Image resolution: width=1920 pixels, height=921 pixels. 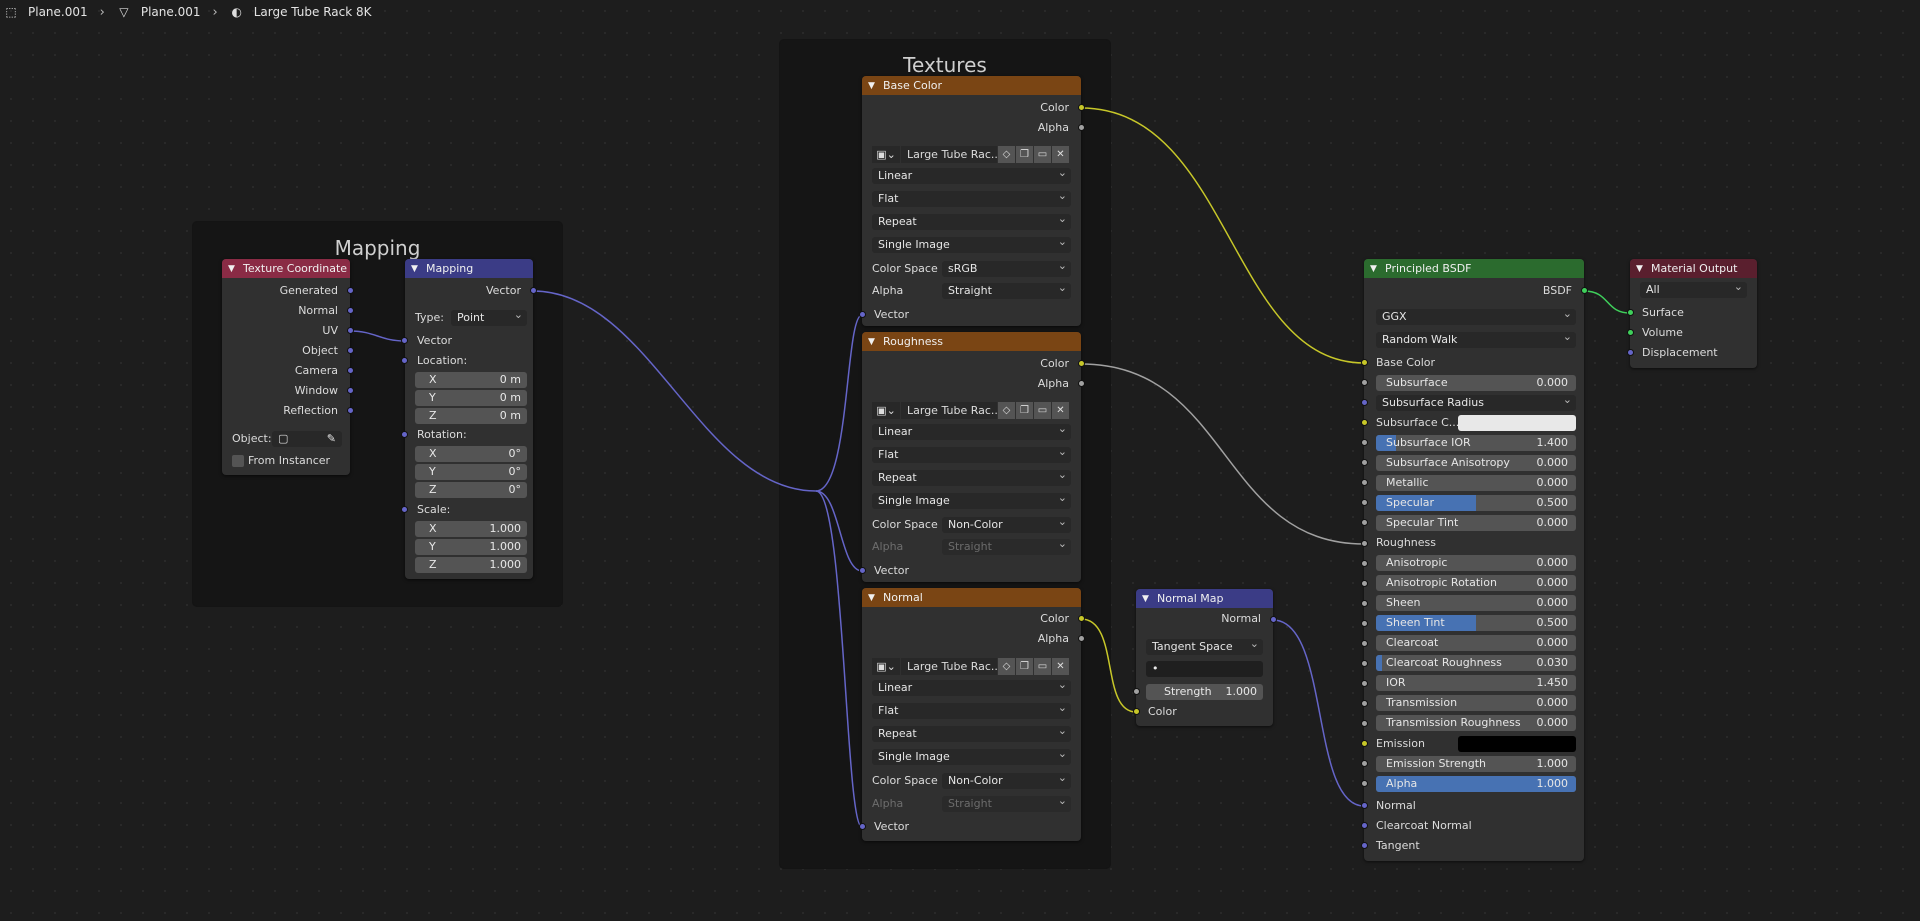 What do you see at coordinates (971, 341) in the screenshot?
I see `node-header: ▼ Roughness` at bounding box center [971, 341].